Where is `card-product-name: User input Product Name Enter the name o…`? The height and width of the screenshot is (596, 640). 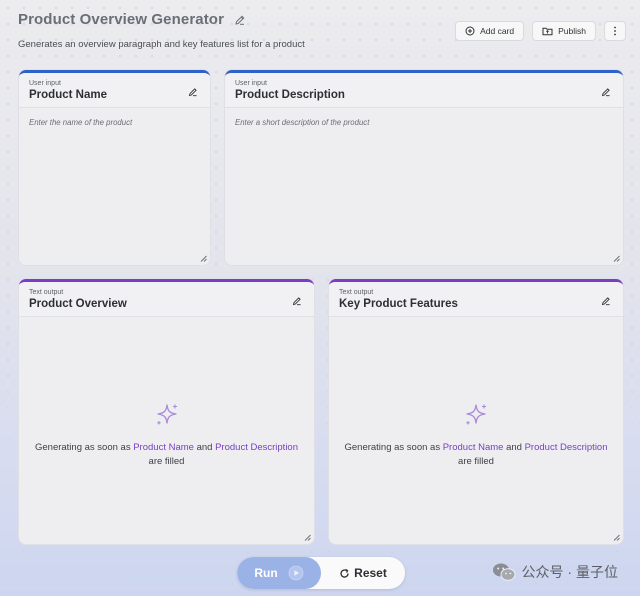 card-product-name: User input Product Name Enter the name o… is located at coordinates (114, 167).